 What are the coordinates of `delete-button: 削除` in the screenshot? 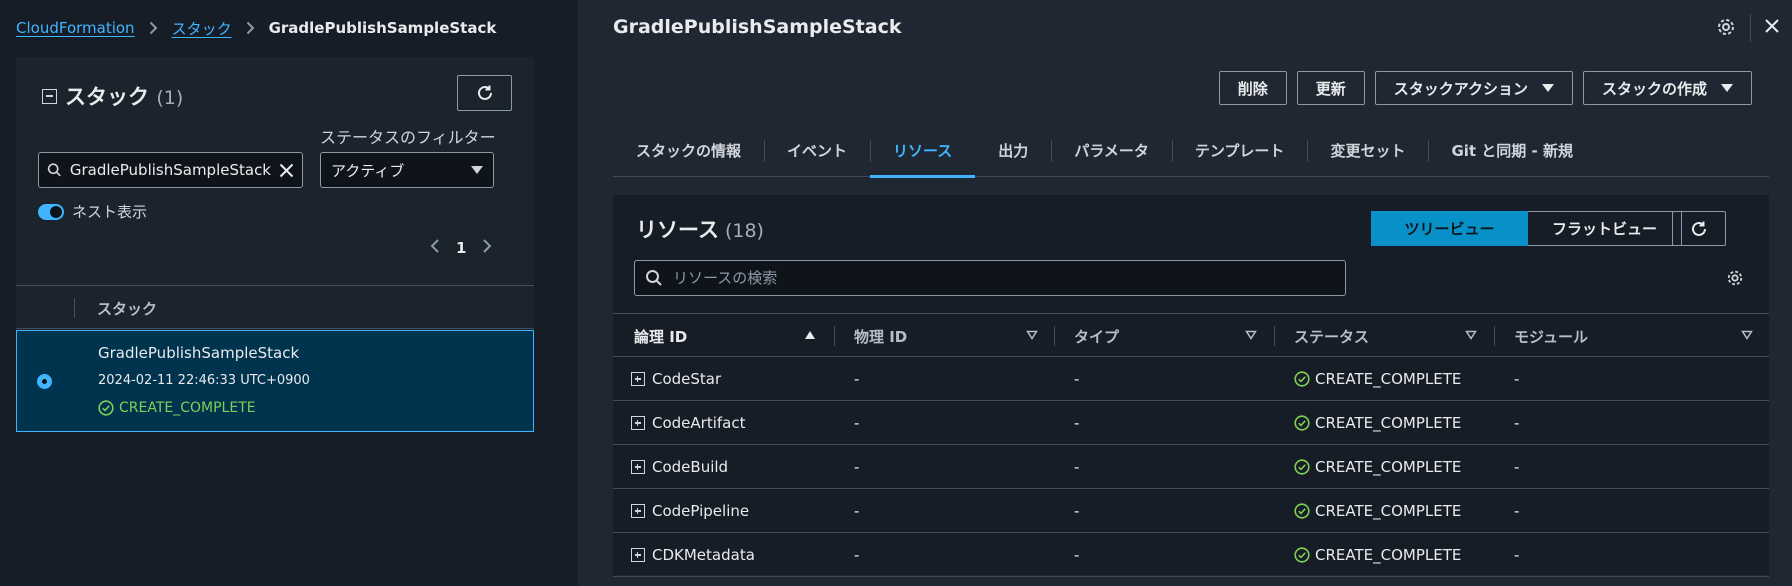 It's located at (1252, 88).